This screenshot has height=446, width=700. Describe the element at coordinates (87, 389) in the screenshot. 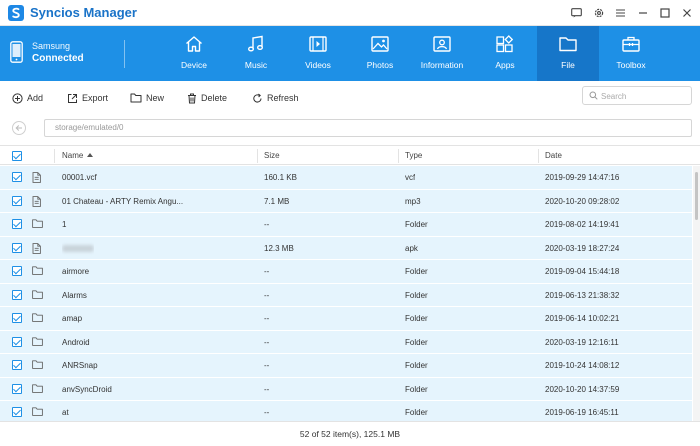

I see `file-name: anvSyncDroid` at that location.